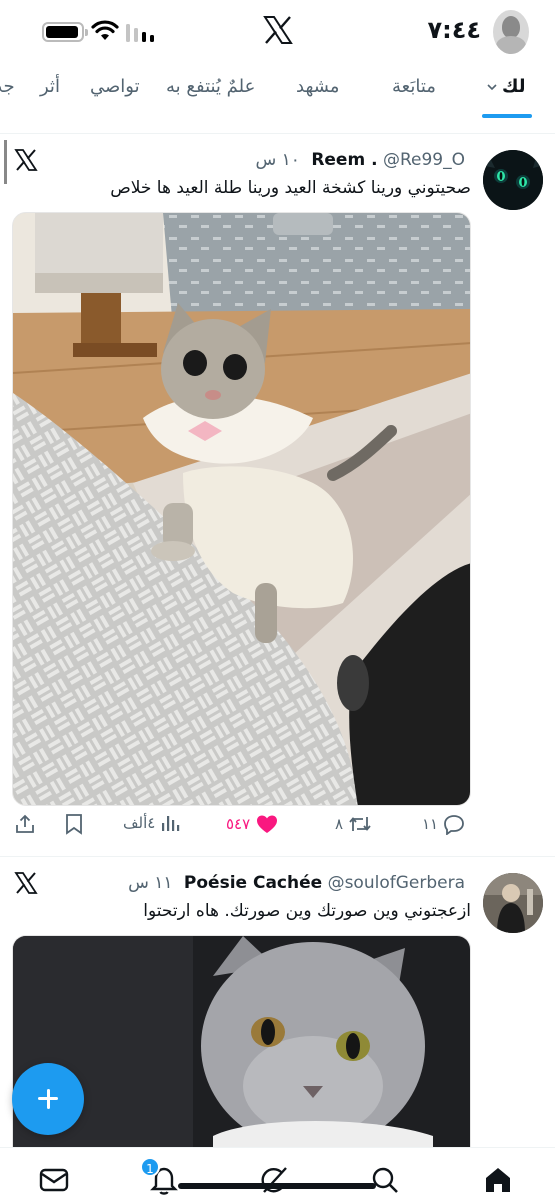  Describe the element at coordinates (396, 883) in the screenshot. I see `author-handle: @soulofGerbera` at that location.